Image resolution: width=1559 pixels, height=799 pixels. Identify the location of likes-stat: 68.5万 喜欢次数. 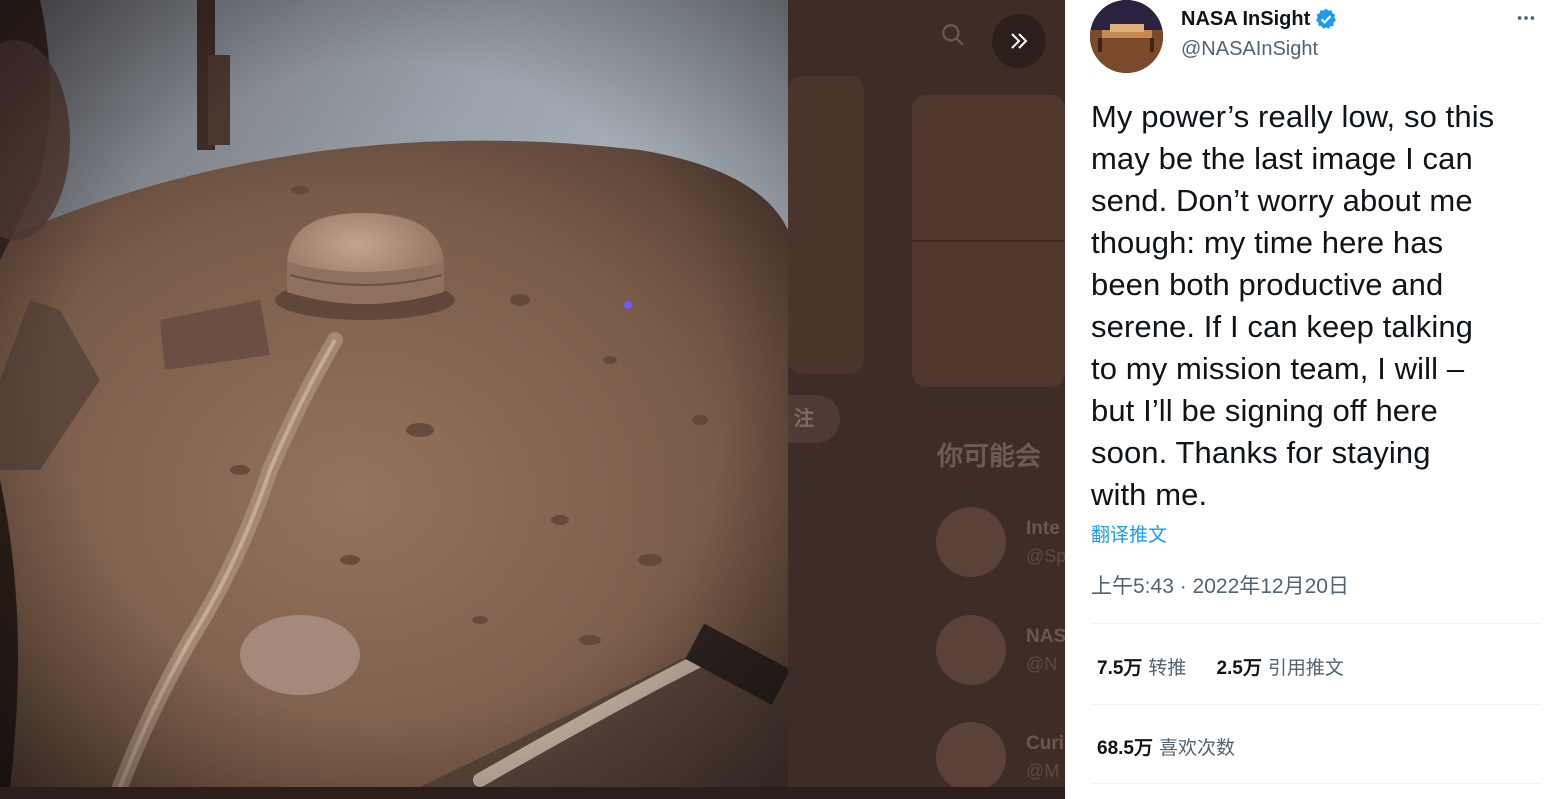
(1166, 746).